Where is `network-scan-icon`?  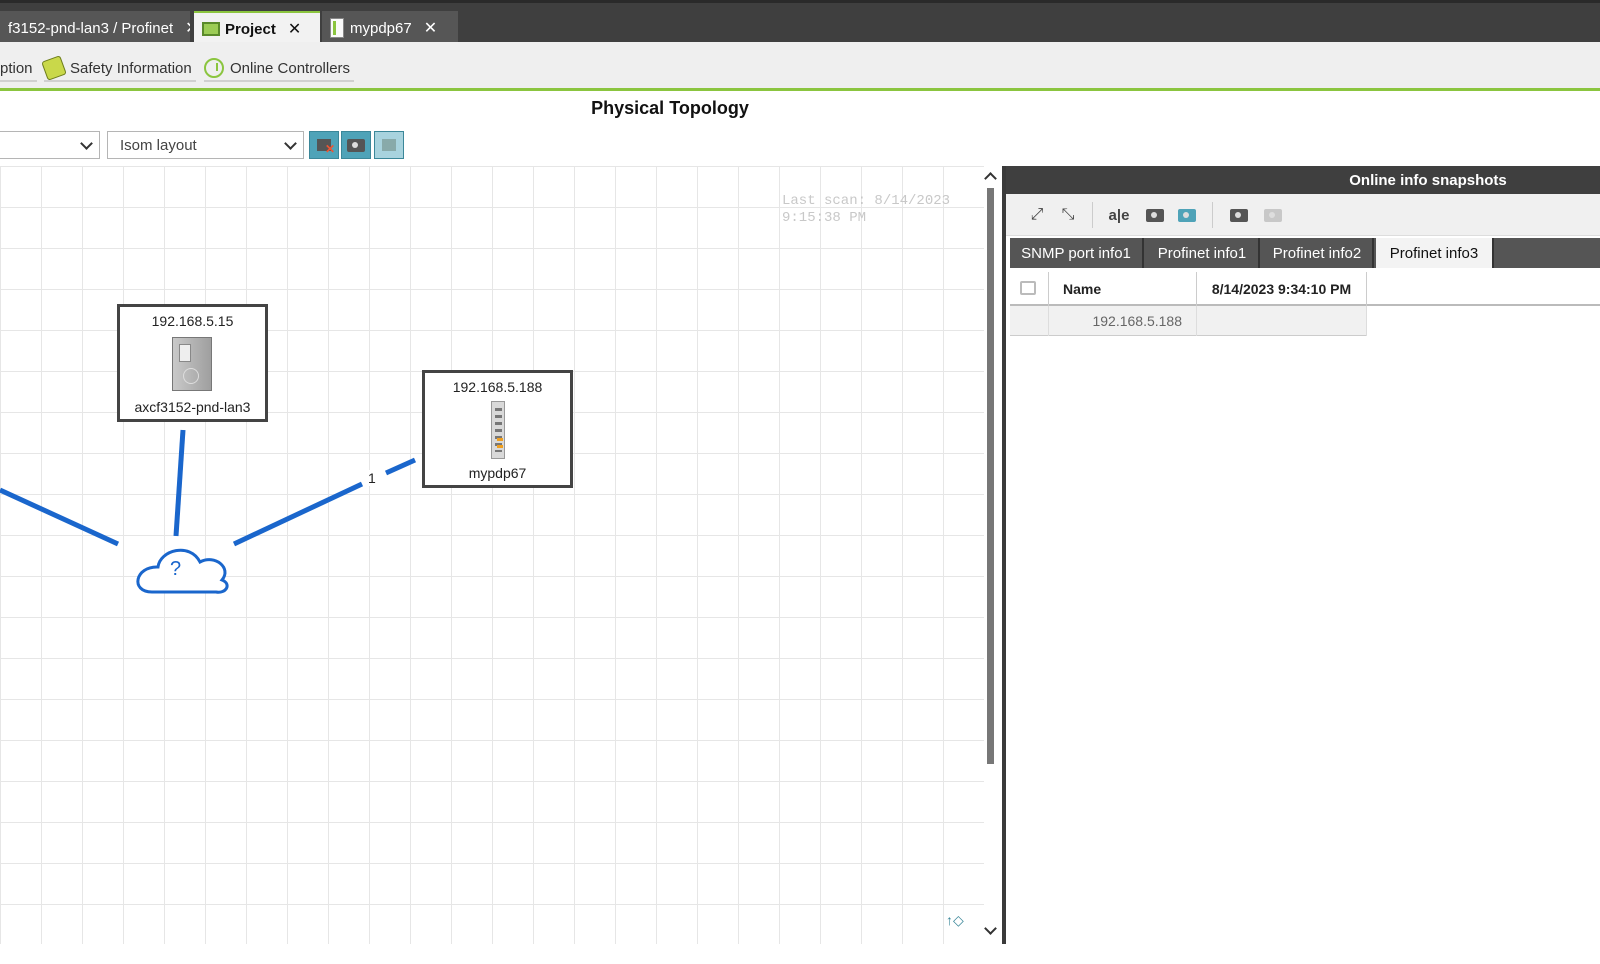
network-scan-icon is located at coordinates (389, 145).